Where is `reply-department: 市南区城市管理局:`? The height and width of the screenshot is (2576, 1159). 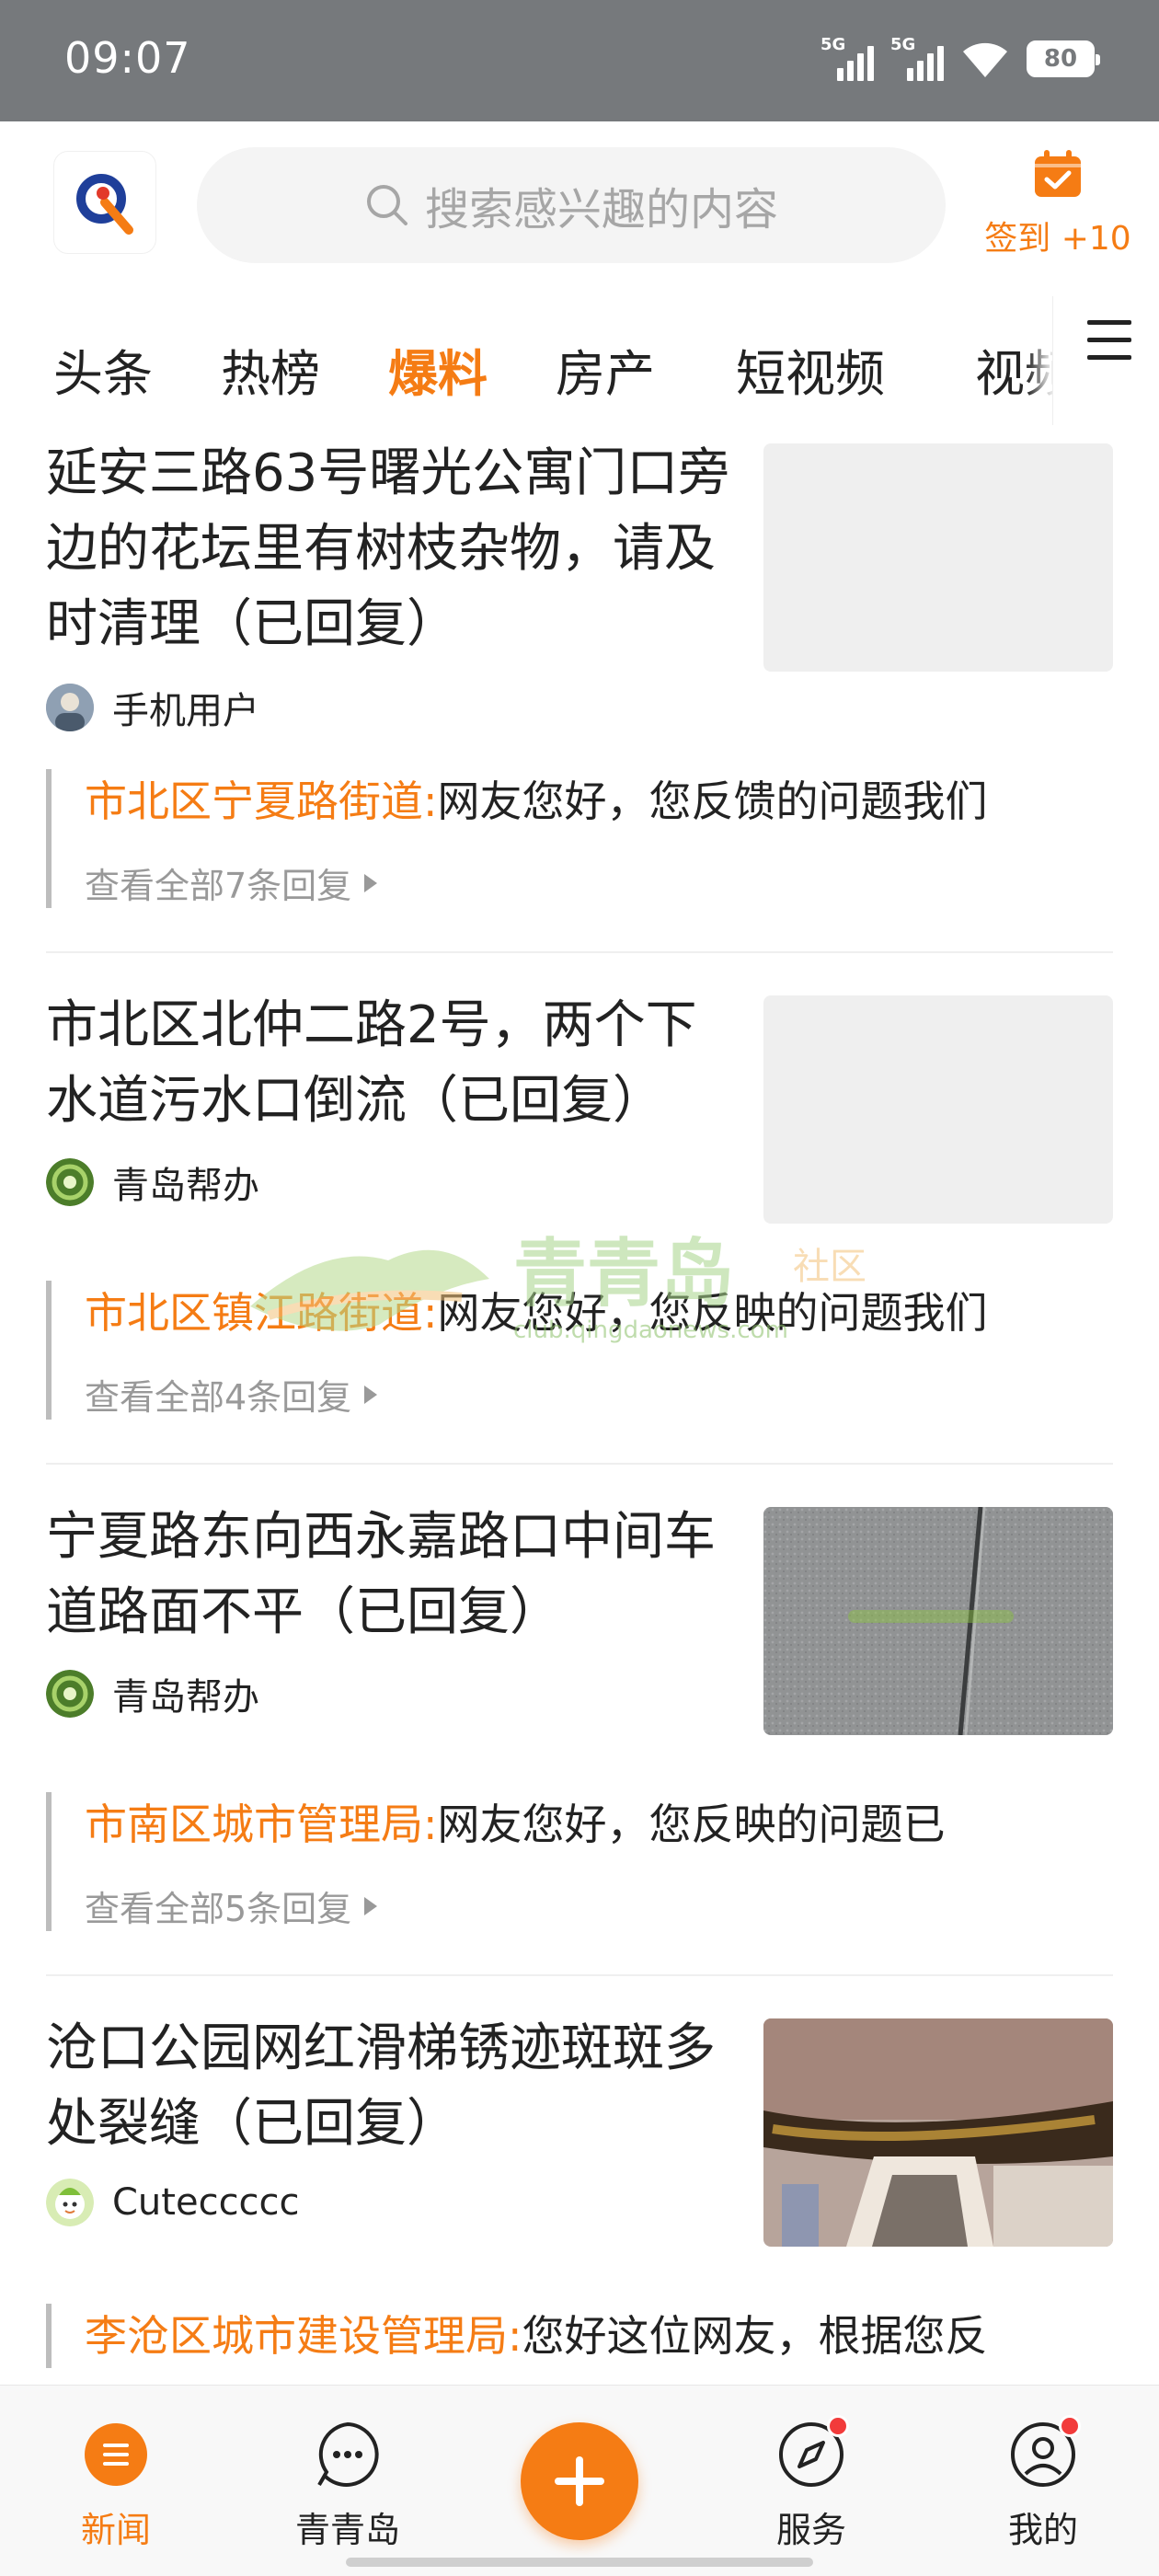 reply-department: 市南区城市管理局: is located at coordinates (261, 1824).